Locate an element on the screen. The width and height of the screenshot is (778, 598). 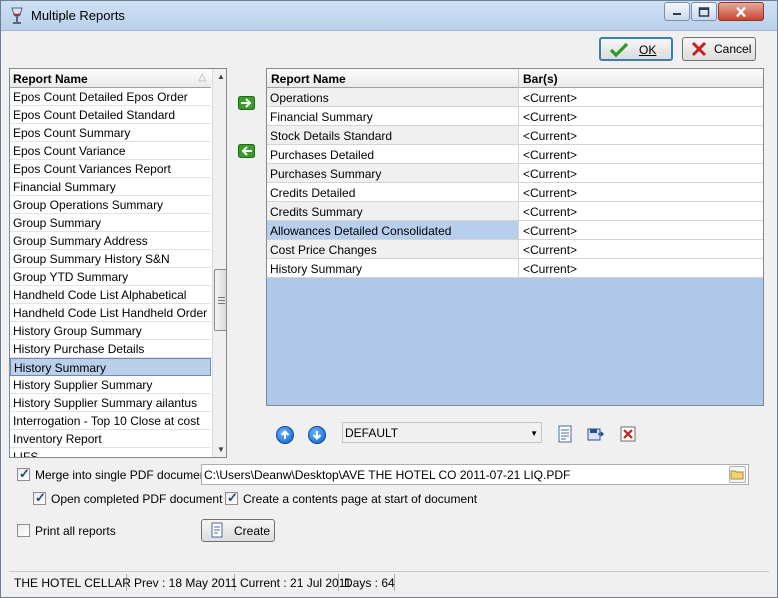
document-icon is located at coordinates (565, 434).